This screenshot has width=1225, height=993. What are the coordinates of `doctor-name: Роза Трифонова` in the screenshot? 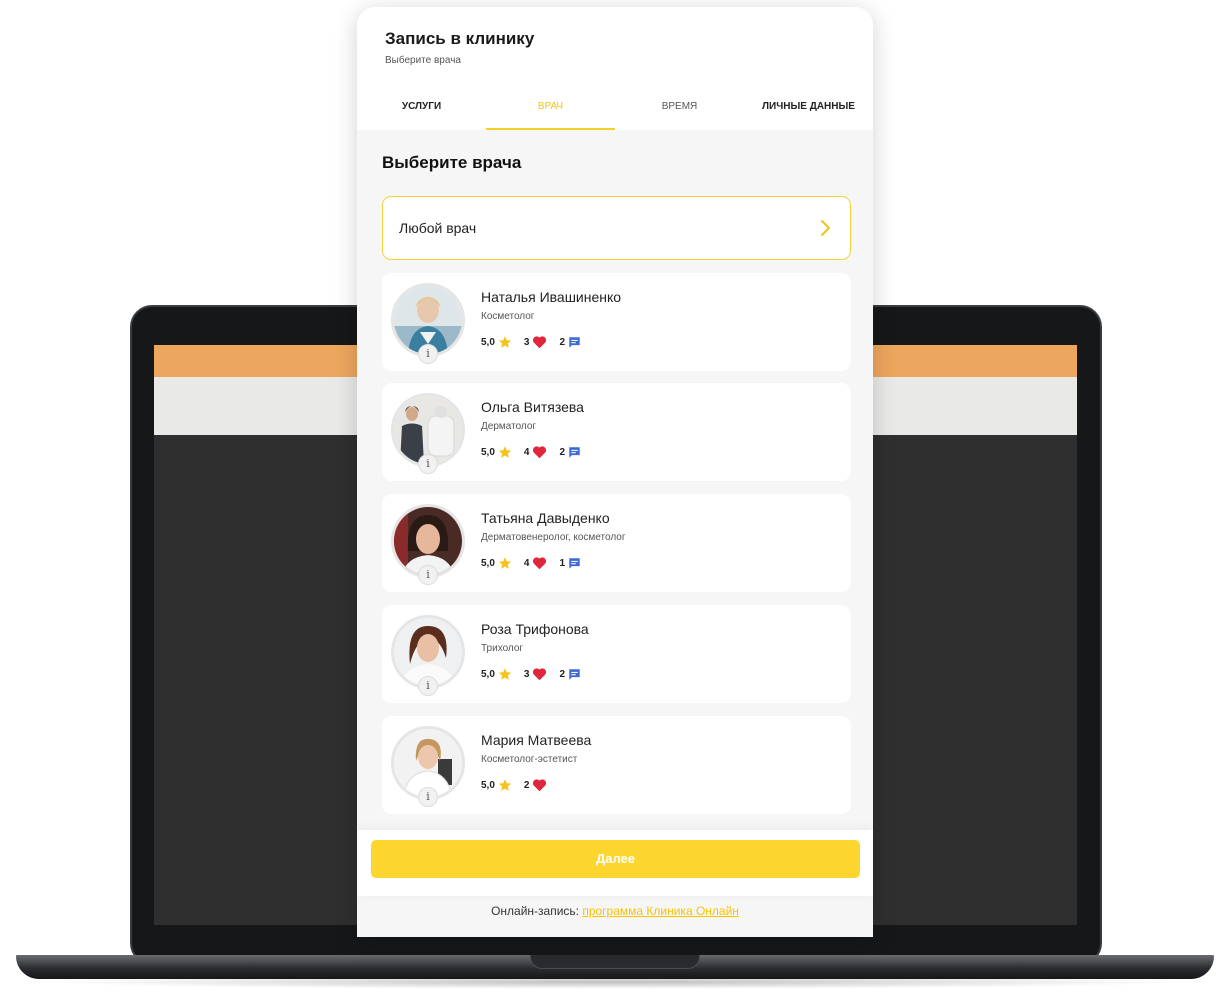 It's located at (535, 629).